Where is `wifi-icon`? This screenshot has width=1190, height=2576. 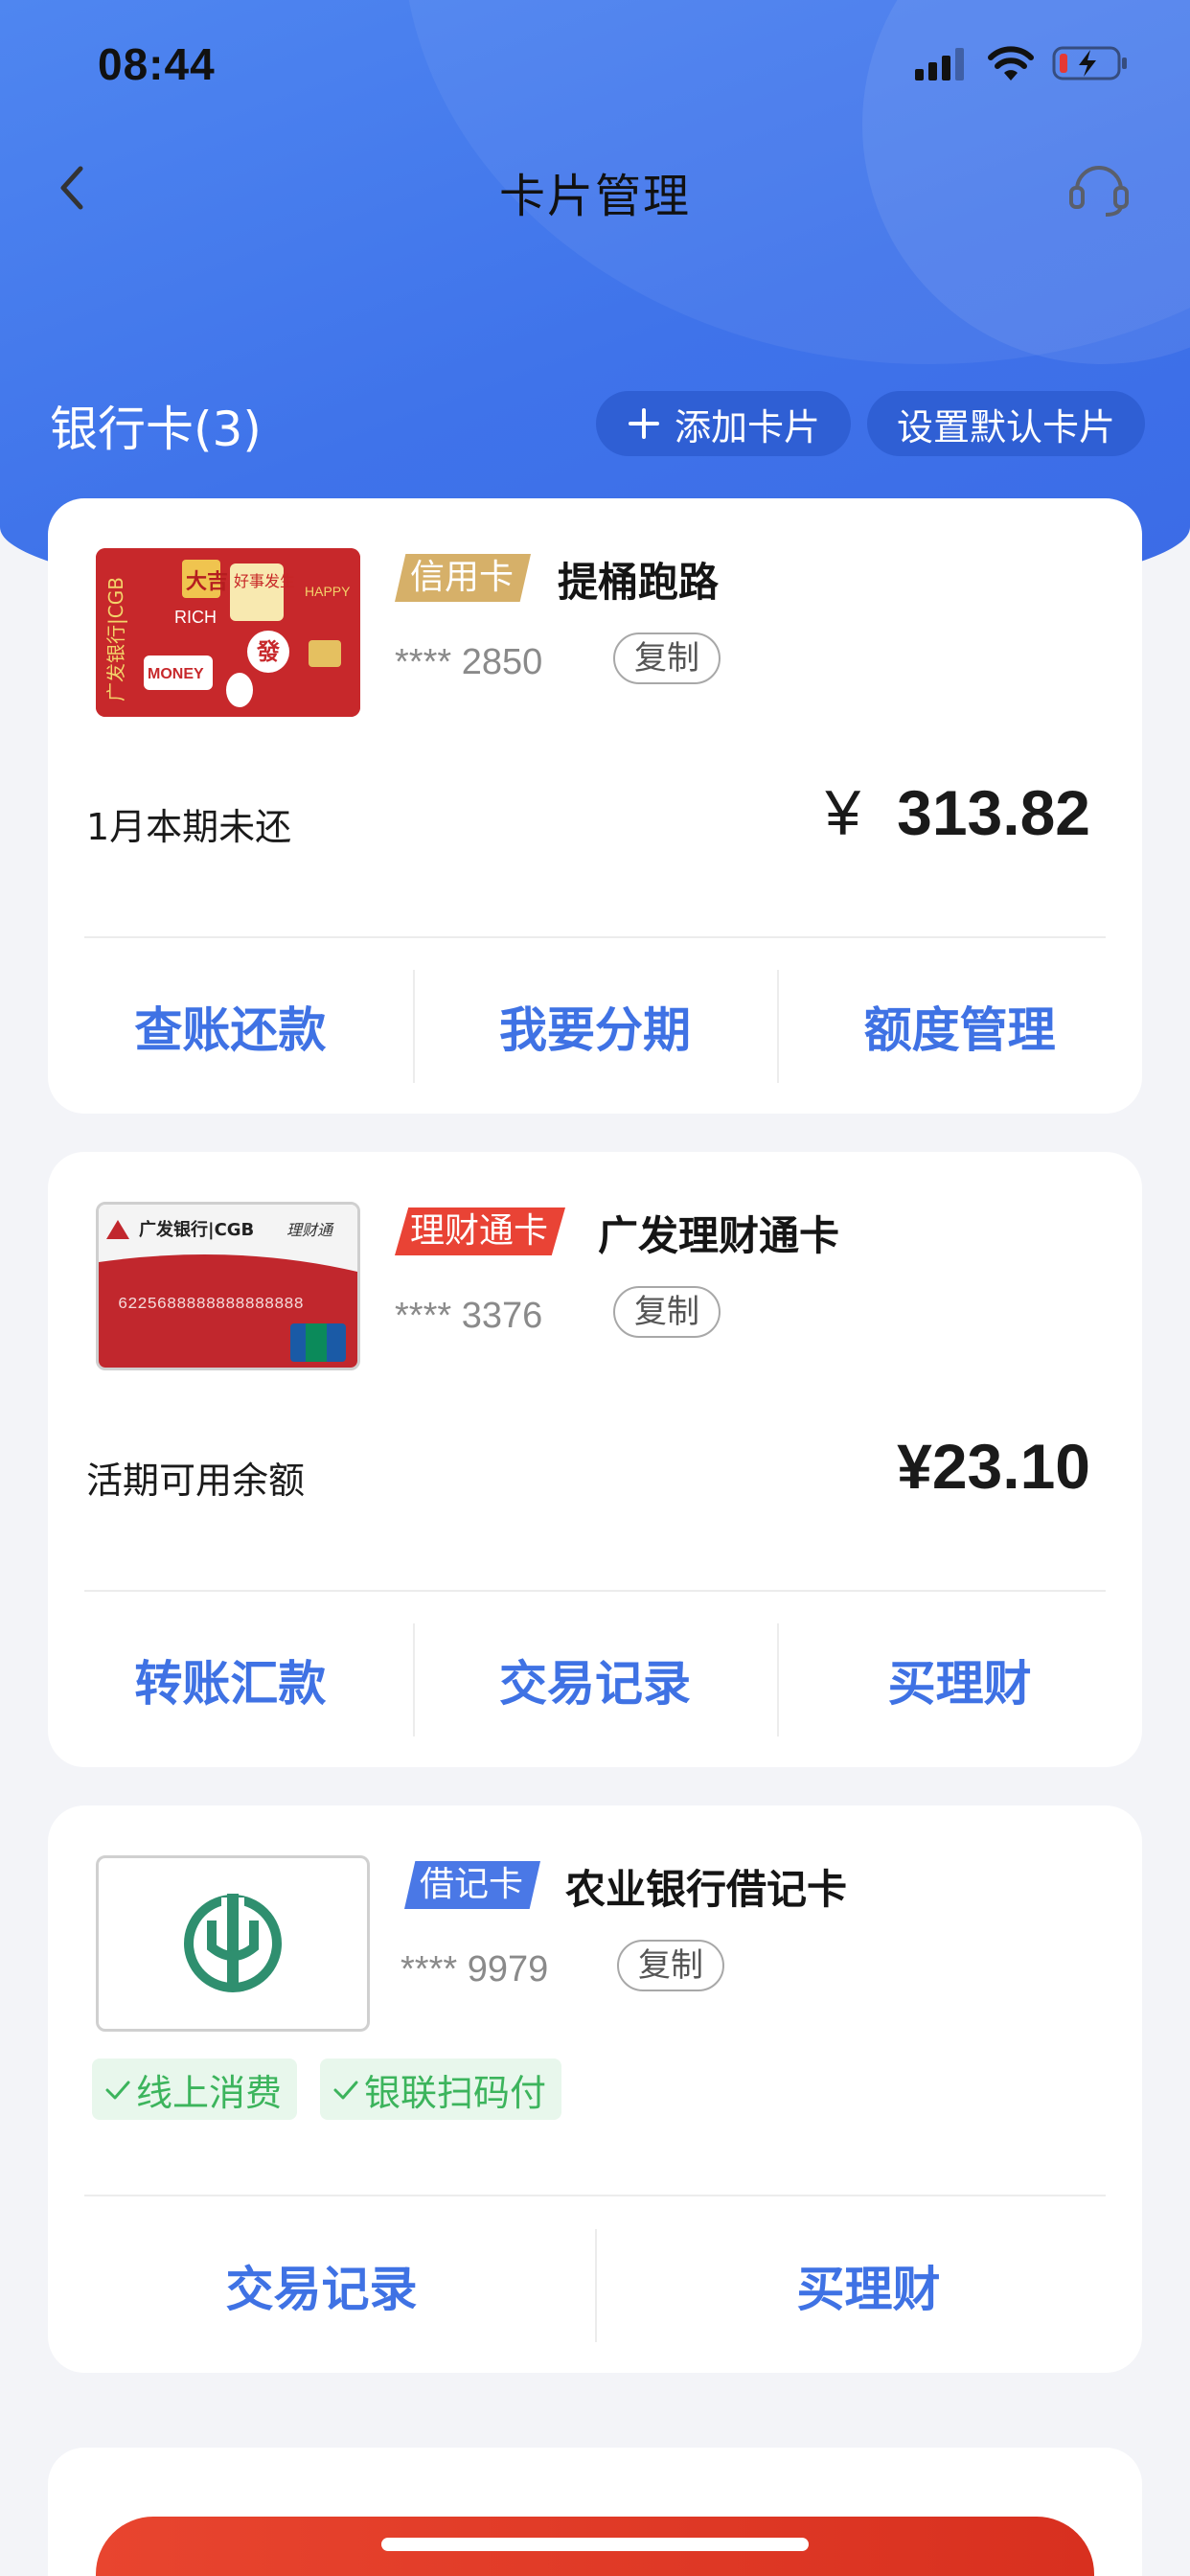 wifi-icon is located at coordinates (1011, 63).